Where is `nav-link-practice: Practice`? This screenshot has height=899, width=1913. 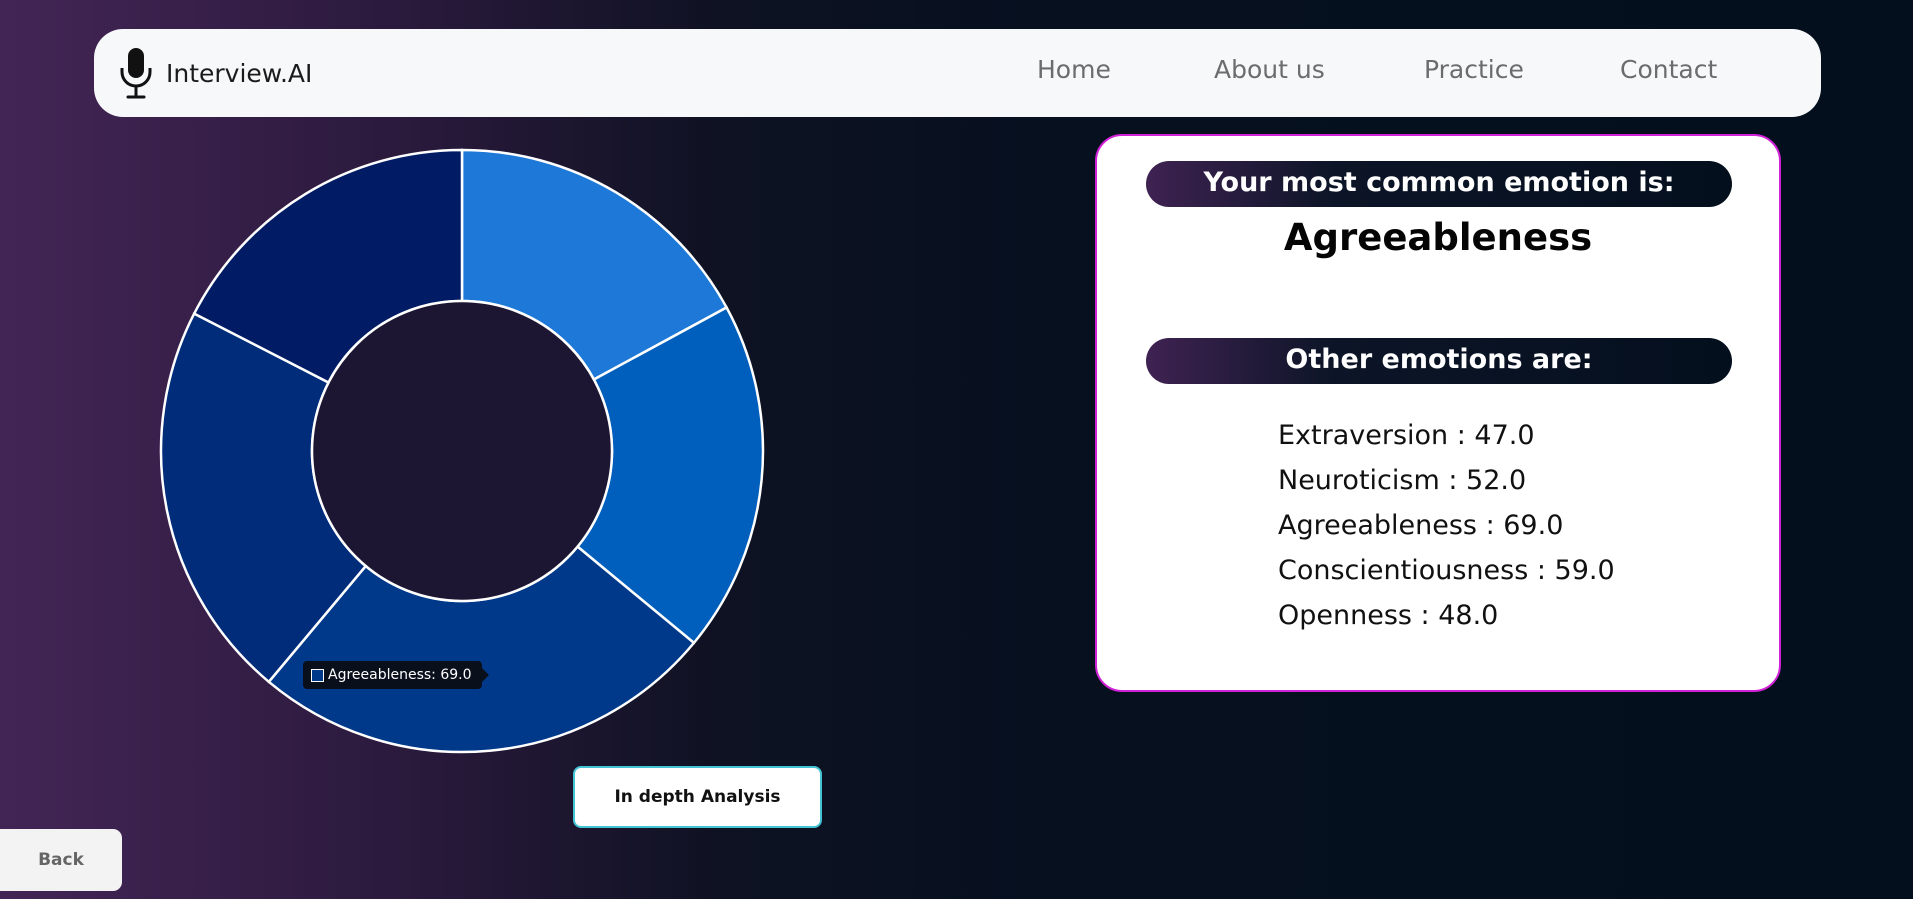 nav-link-practice: Practice is located at coordinates (1474, 73).